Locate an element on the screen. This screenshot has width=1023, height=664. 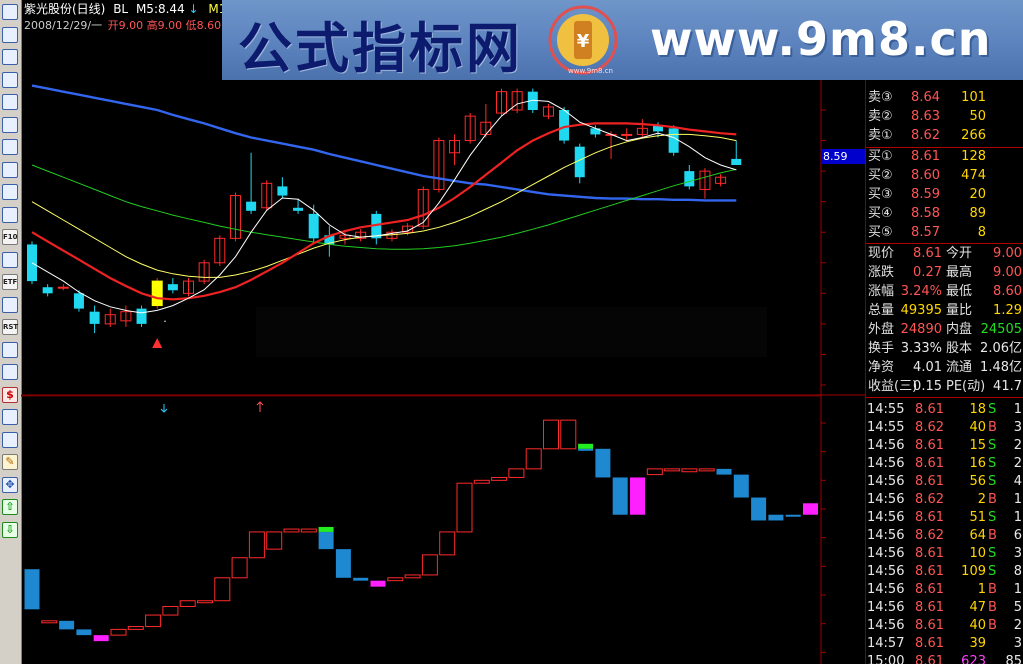
rocket-icon is located at coordinates (10, 417).